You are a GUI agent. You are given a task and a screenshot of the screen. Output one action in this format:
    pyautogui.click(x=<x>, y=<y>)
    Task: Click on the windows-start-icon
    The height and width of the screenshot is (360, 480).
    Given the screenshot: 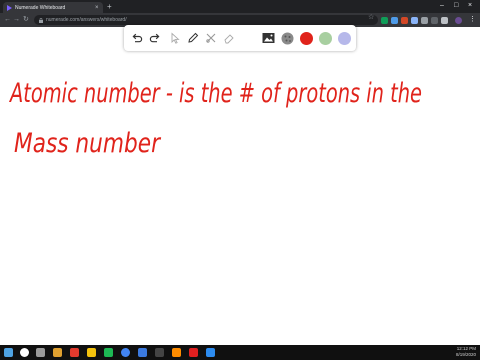 What is the action you would take?
    pyautogui.click(x=8, y=352)
    